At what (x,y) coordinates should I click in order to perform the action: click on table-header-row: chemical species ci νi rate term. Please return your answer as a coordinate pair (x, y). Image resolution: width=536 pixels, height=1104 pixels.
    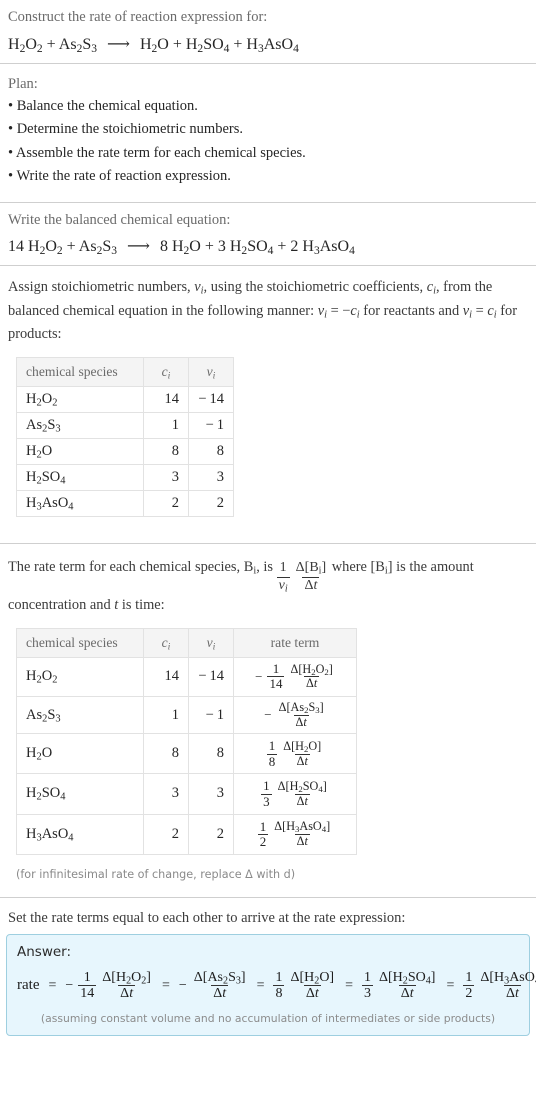
    Looking at the image, I should click on (186, 642).